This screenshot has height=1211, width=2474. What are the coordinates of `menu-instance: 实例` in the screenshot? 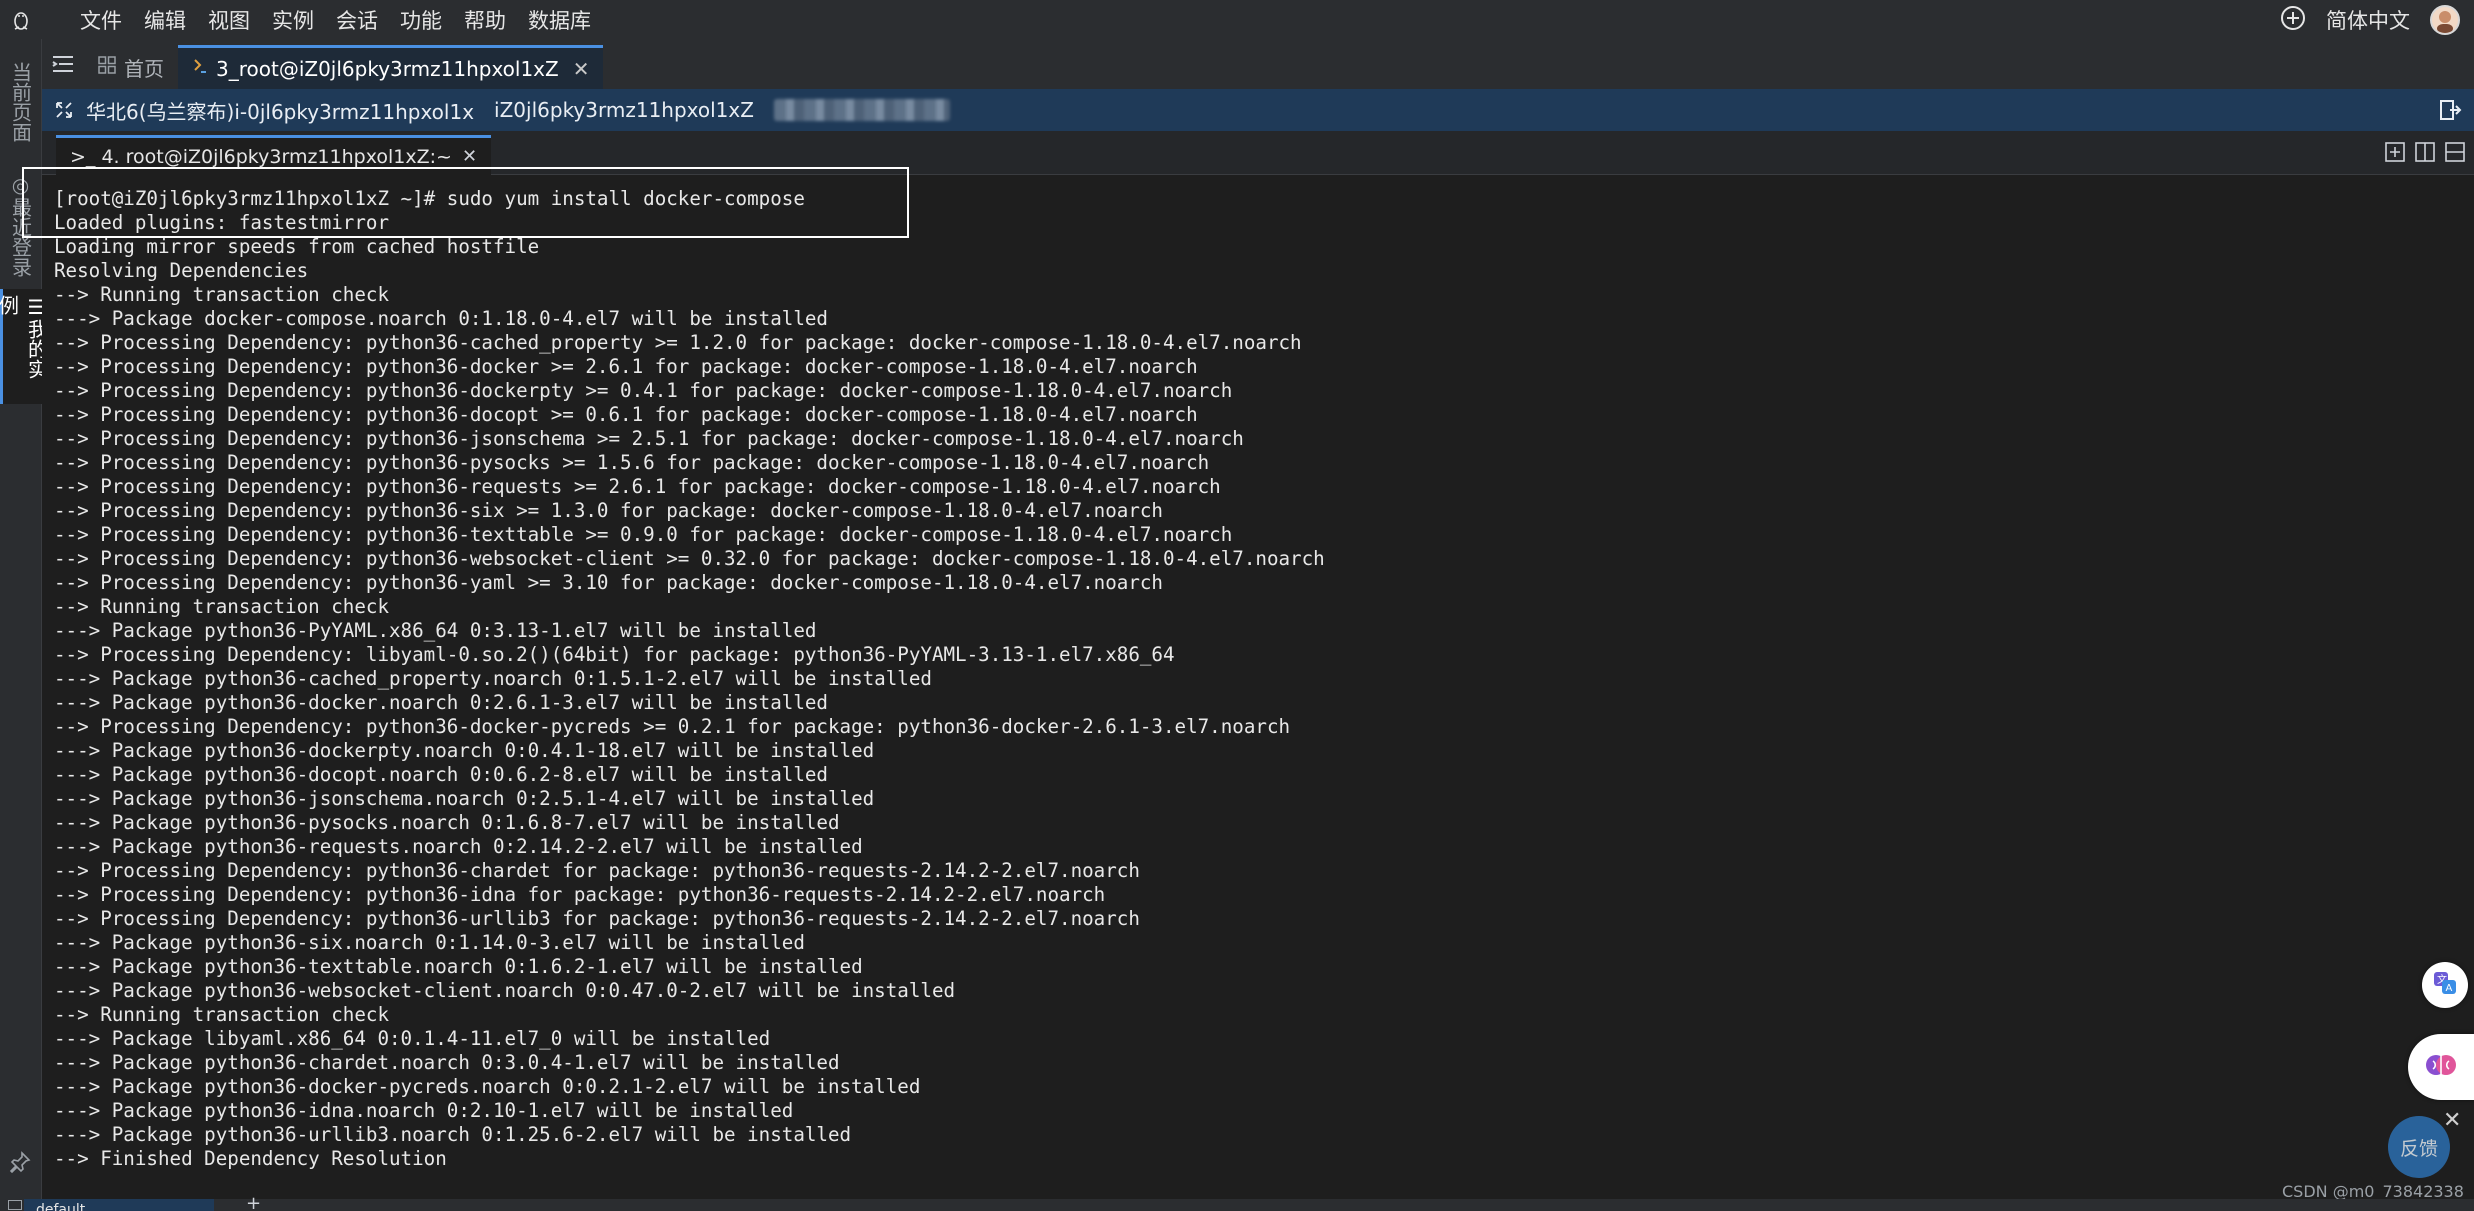 It's located at (293, 20).